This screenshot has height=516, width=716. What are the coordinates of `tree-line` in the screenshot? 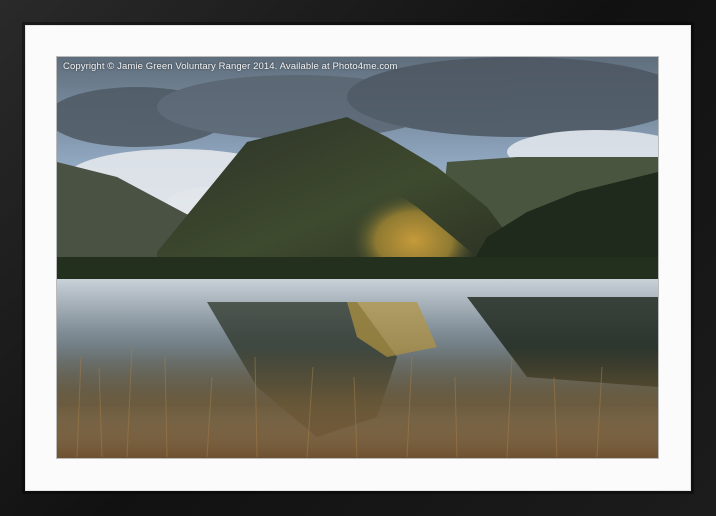 It's located at (357, 268).